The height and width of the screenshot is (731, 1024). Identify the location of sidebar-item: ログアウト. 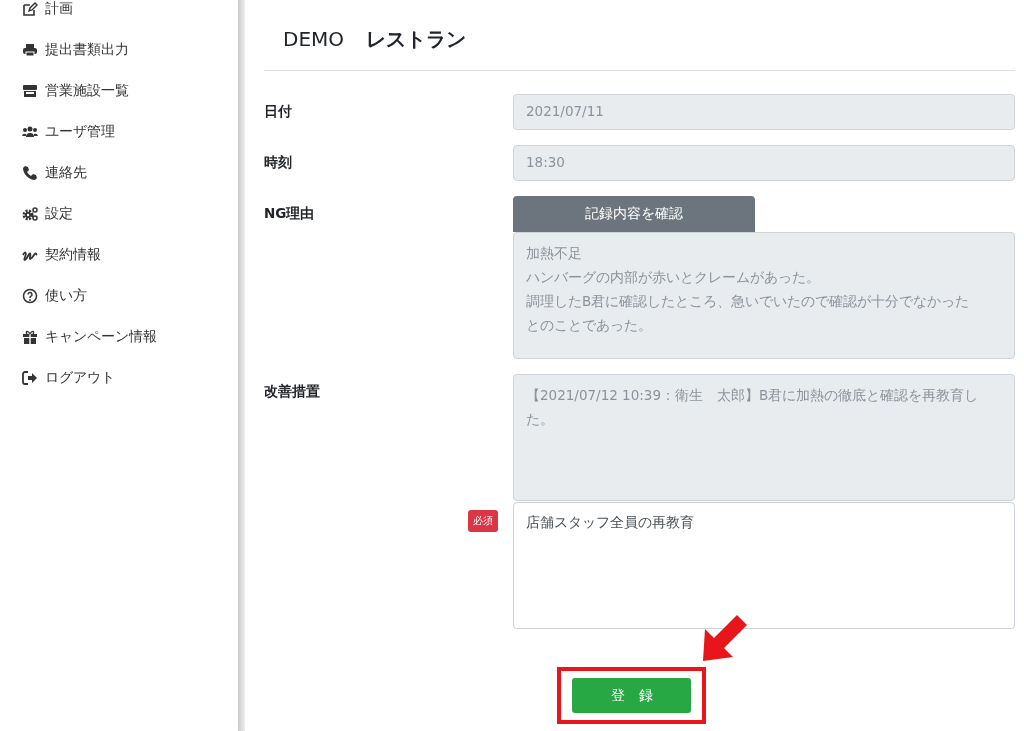
(130, 377).